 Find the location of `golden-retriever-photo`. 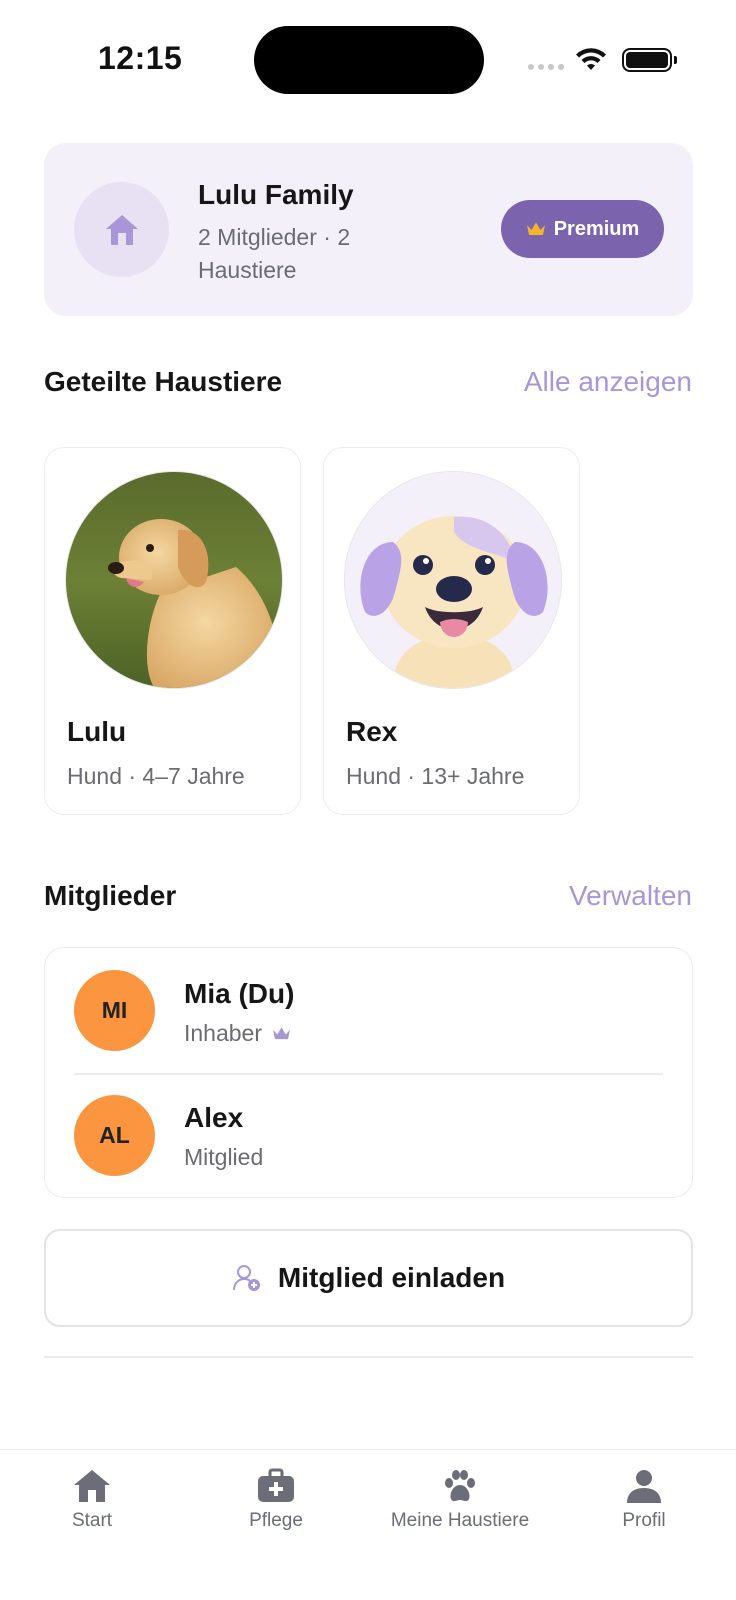

golden-retriever-photo is located at coordinates (174, 580).